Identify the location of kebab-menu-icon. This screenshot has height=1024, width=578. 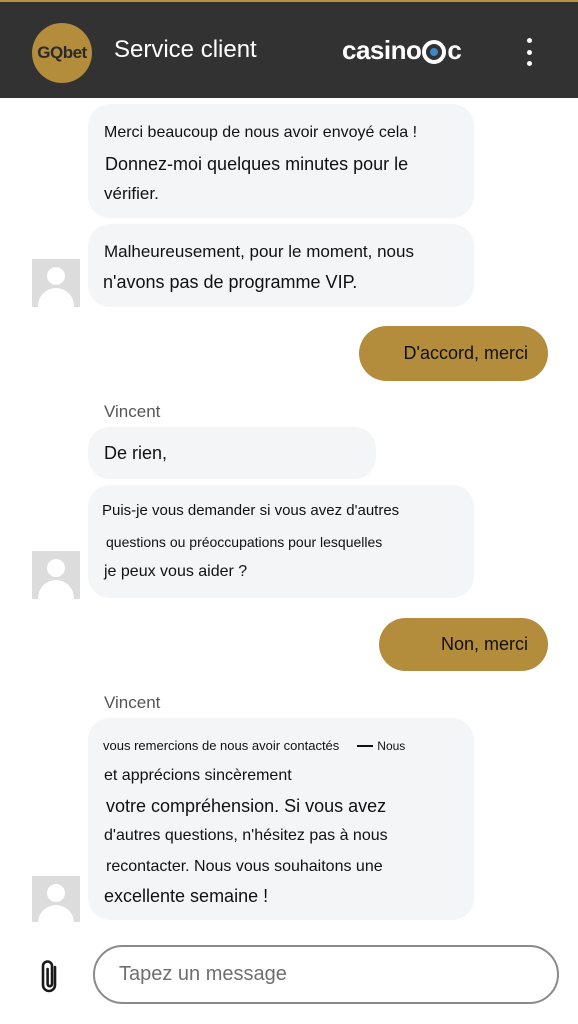
(529, 52).